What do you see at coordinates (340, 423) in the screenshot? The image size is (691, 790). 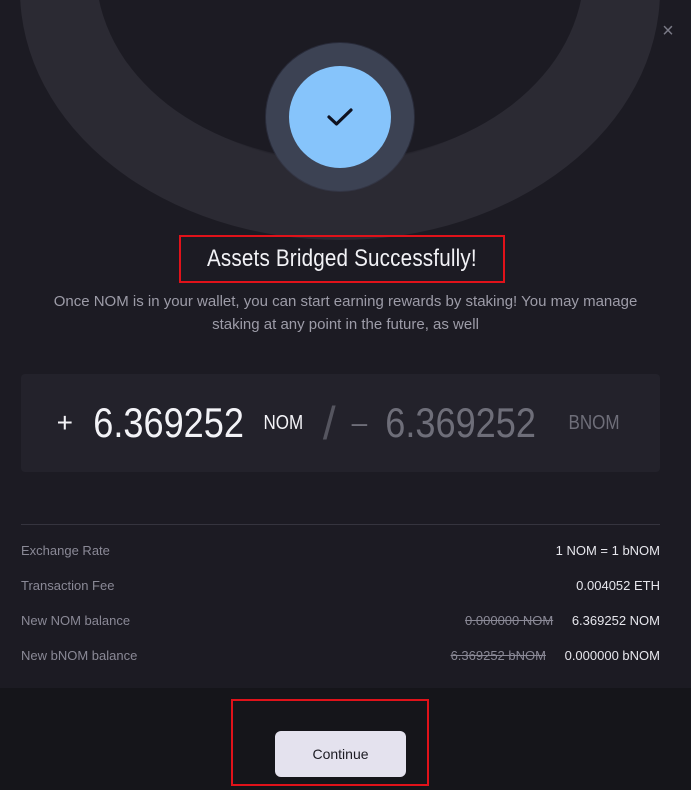 I see `amount-summary-card: + 6.369252 NOM / – 6.369252 BNOM` at bounding box center [340, 423].